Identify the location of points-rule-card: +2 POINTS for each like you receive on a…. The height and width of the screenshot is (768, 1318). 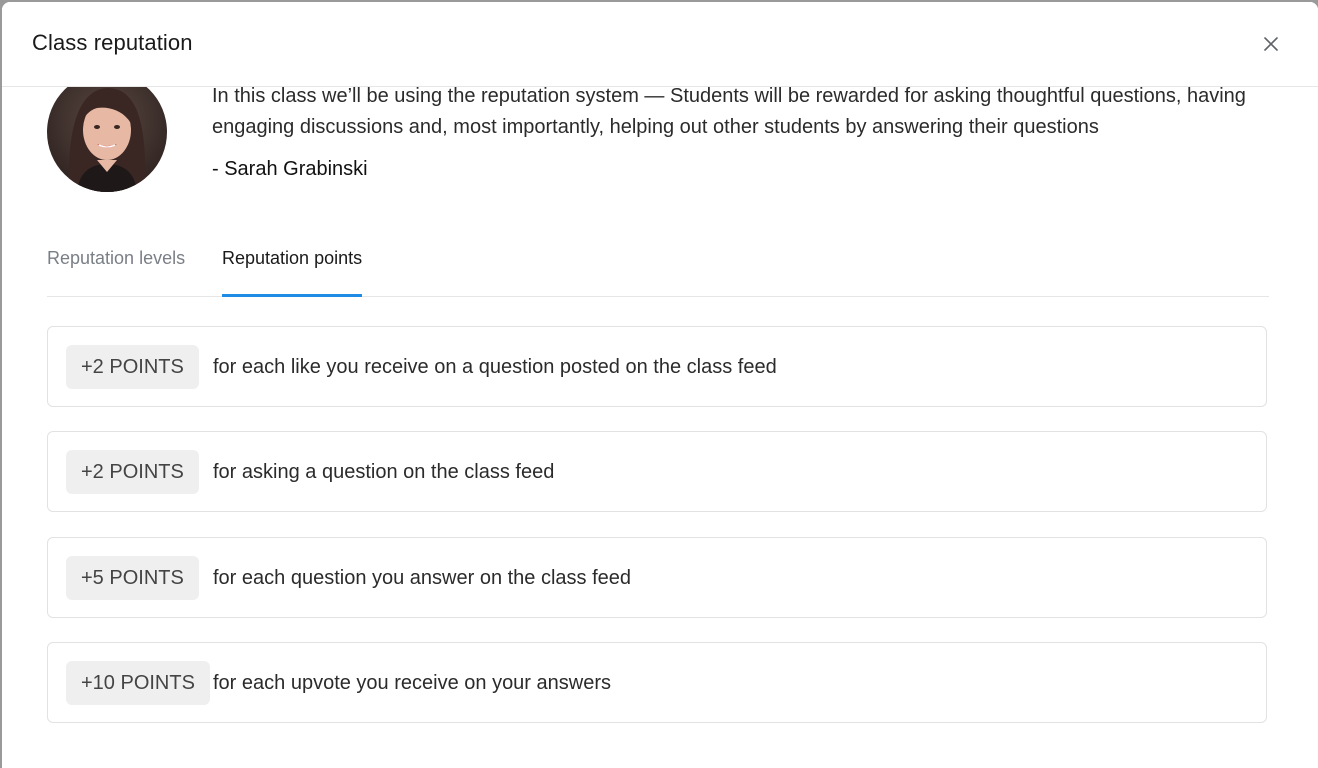
(657, 366).